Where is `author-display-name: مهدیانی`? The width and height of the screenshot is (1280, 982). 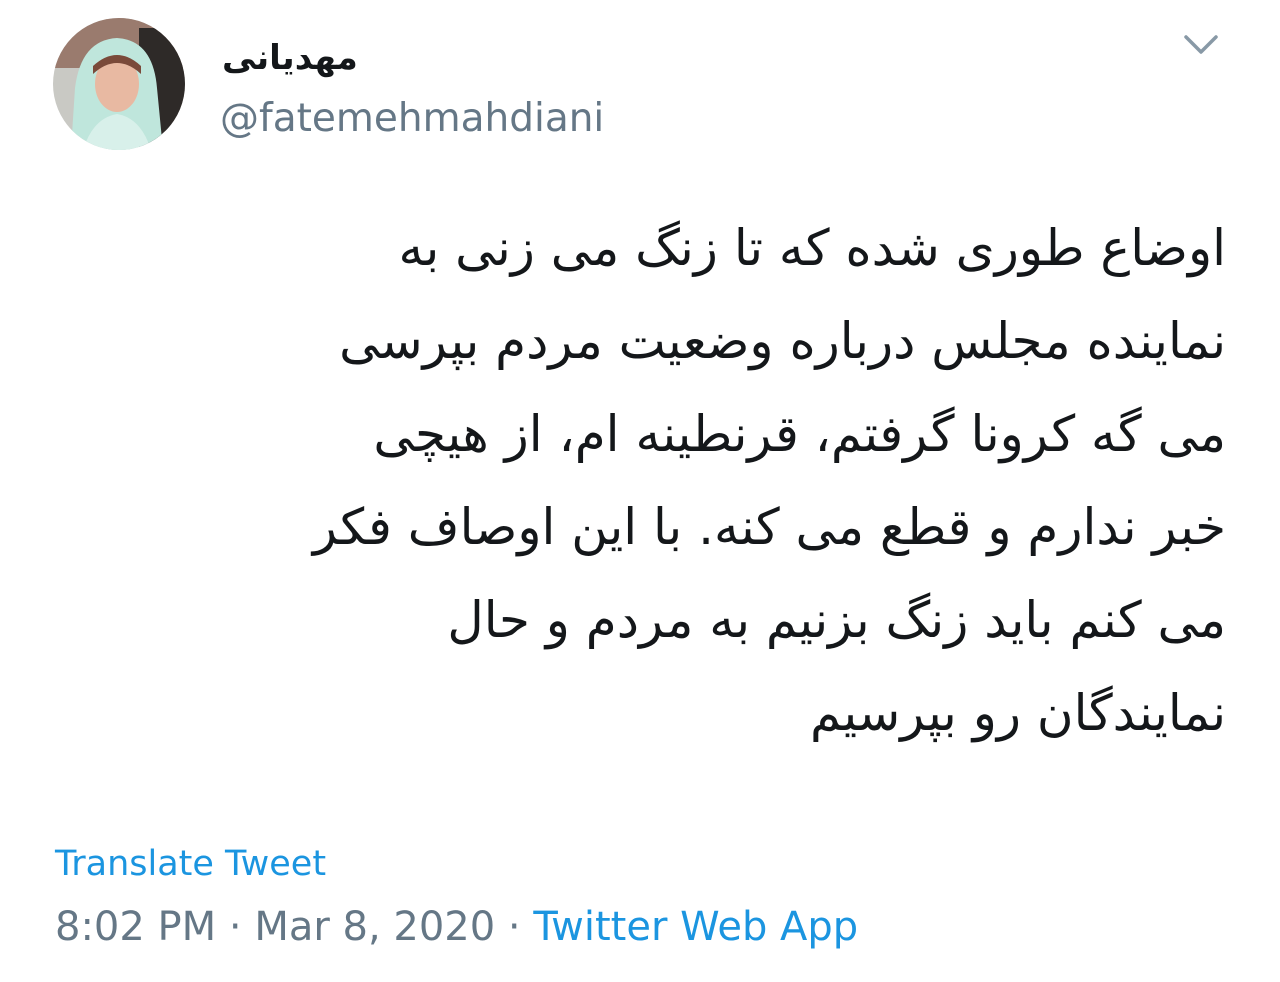 author-display-name: مهدیانی is located at coordinates (290, 58).